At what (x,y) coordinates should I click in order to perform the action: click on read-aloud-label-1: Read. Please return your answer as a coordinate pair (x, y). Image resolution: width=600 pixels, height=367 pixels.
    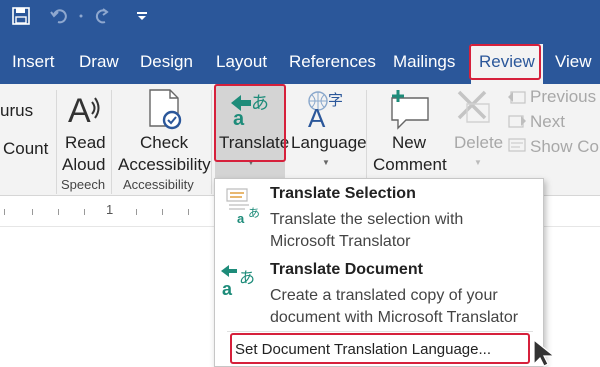
    Looking at the image, I should click on (85, 142).